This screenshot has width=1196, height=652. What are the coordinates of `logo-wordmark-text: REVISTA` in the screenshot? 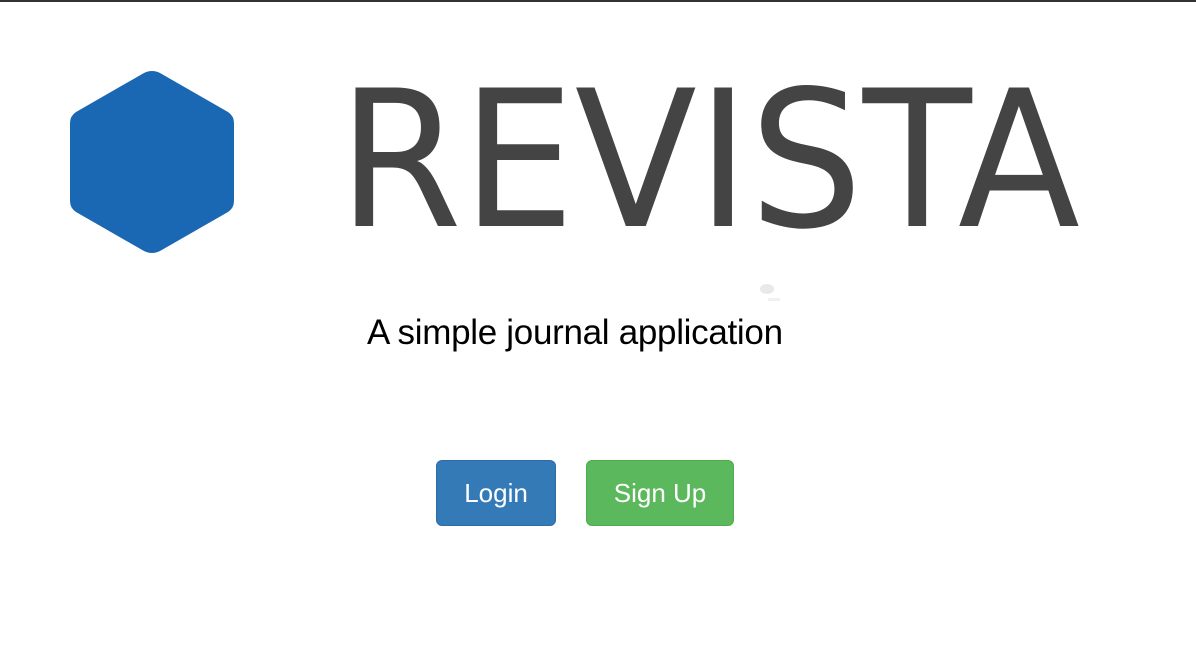 It's located at (709, 160).